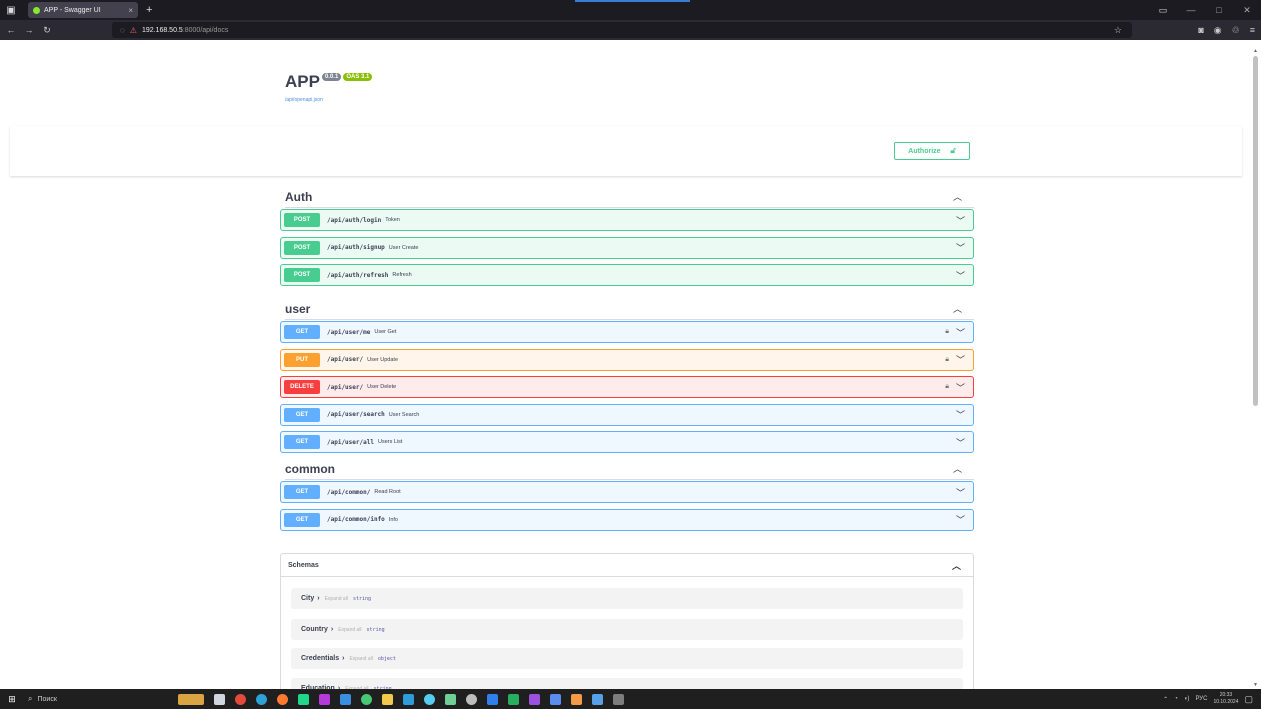 This screenshot has height=709, width=1261. I want to click on firefox-icon, so click(282, 699).